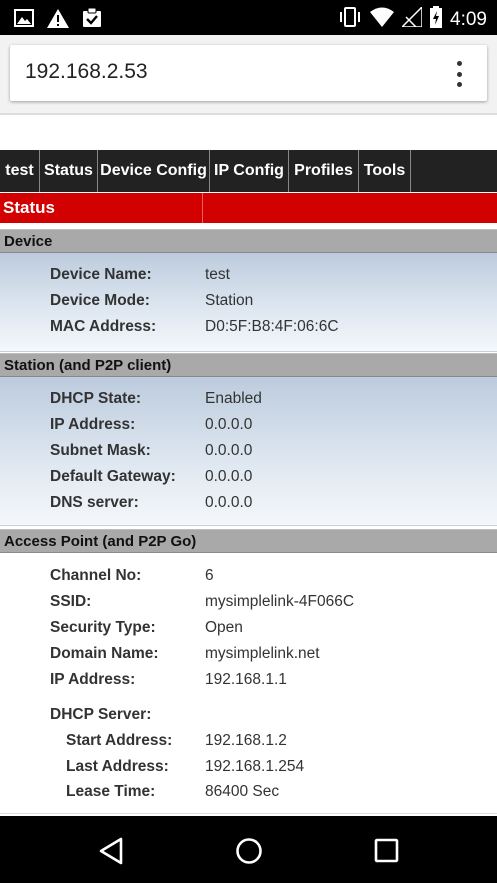  What do you see at coordinates (20, 171) in the screenshot?
I see `tab-test: test` at bounding box center [20, 171].